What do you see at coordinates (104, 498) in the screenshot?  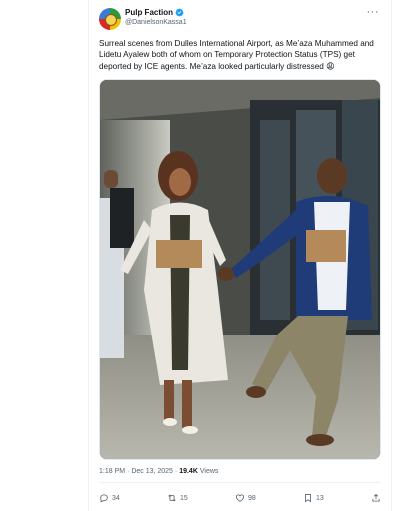 I see `reply-icon` at bounding box center [104, 498].